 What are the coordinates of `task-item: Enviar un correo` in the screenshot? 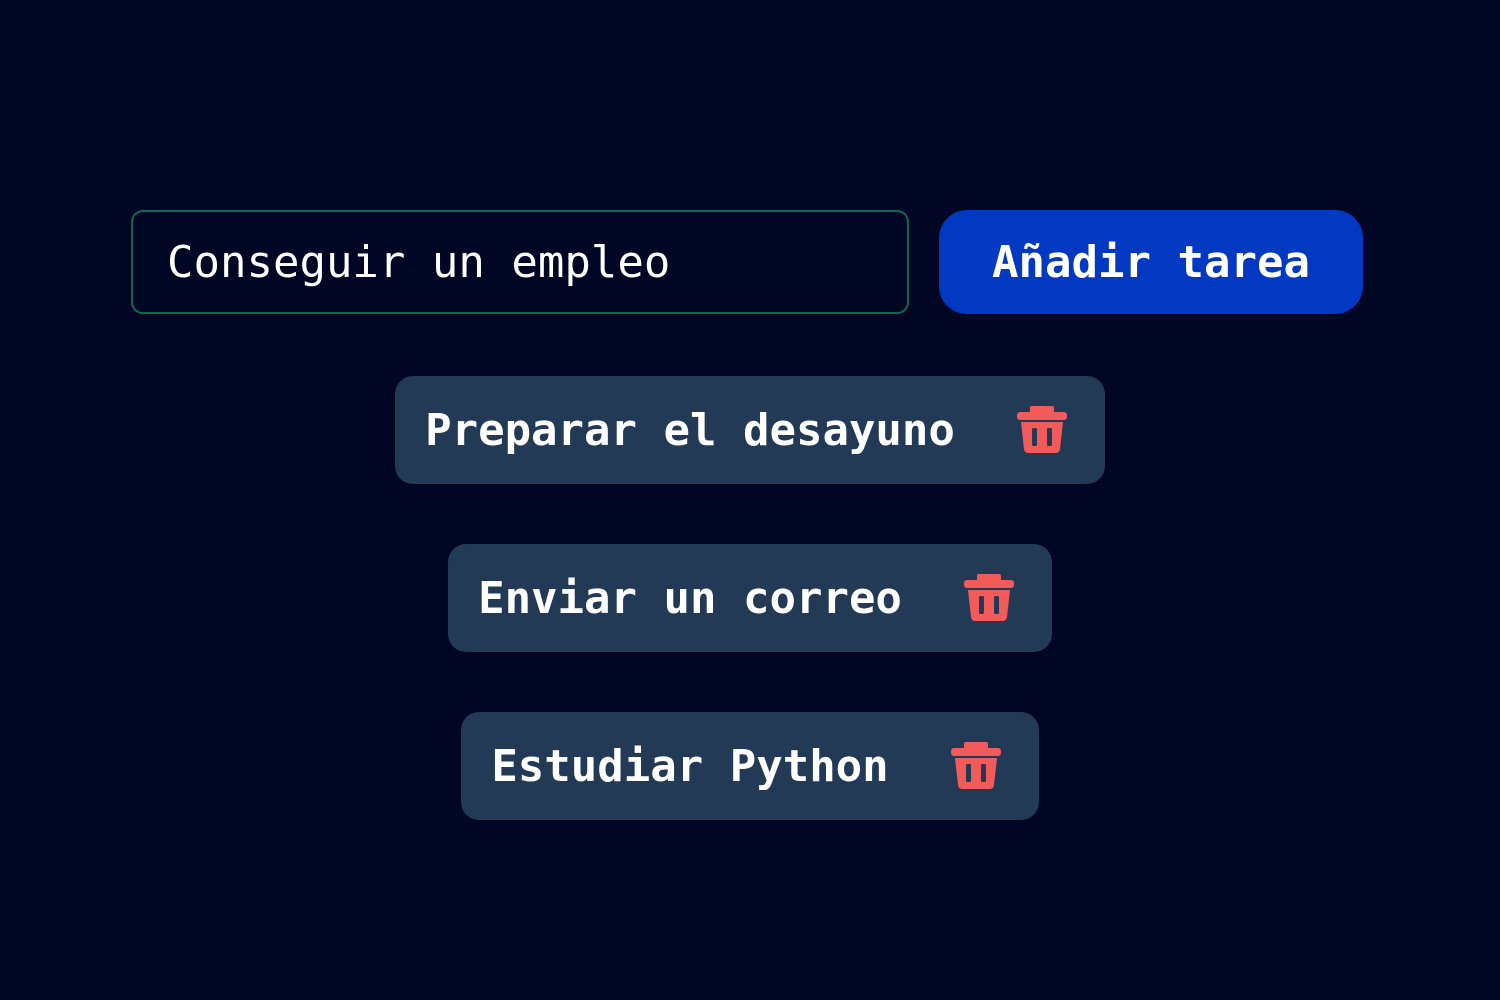 It's located at (750, 598).